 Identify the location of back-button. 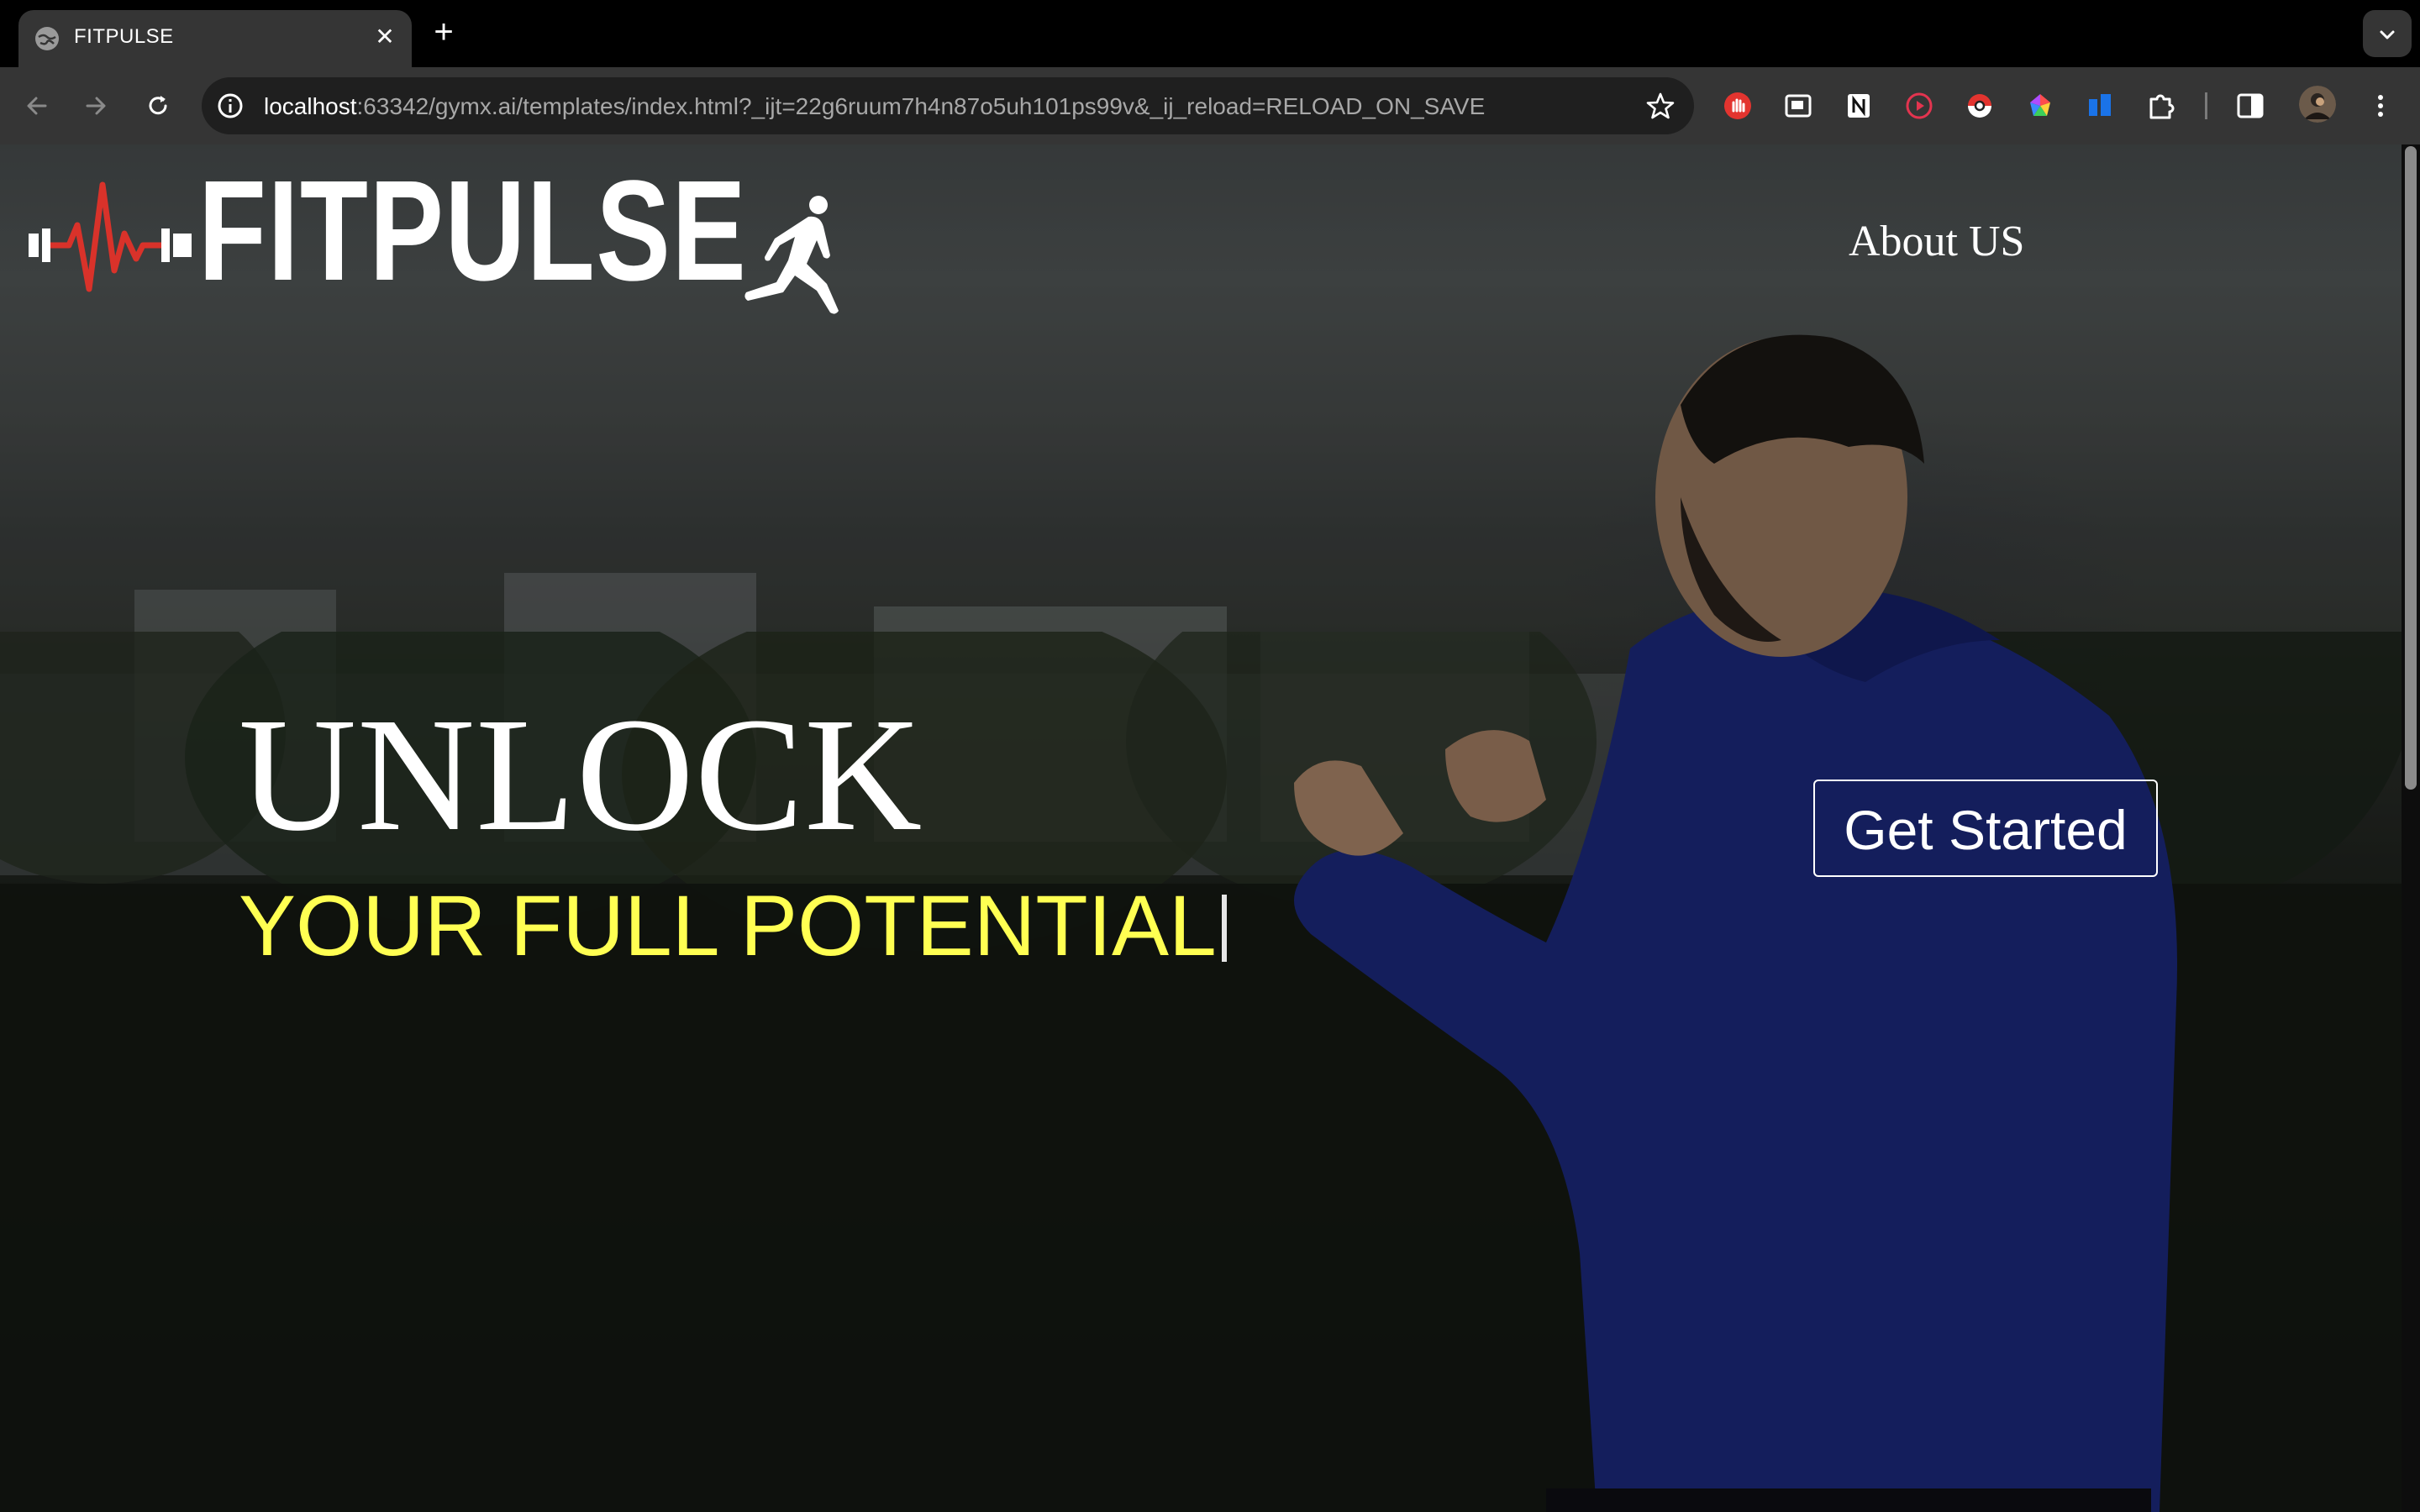
(37, 106).